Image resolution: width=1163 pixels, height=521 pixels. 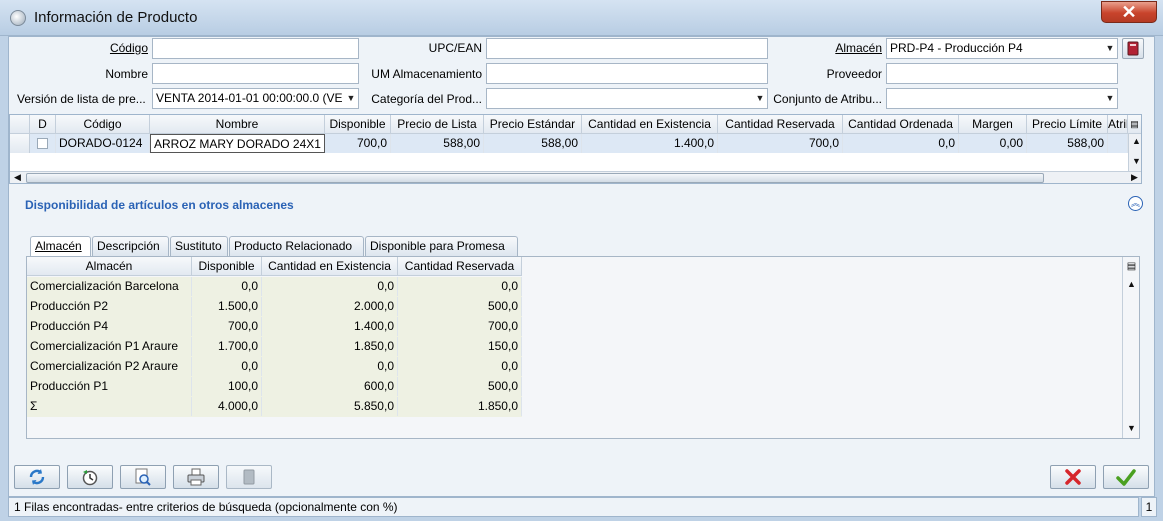 What do you see at coordinates (535, 178) in the screenshot?
I see `scroll-thumb` at bounding box center [535, 178].